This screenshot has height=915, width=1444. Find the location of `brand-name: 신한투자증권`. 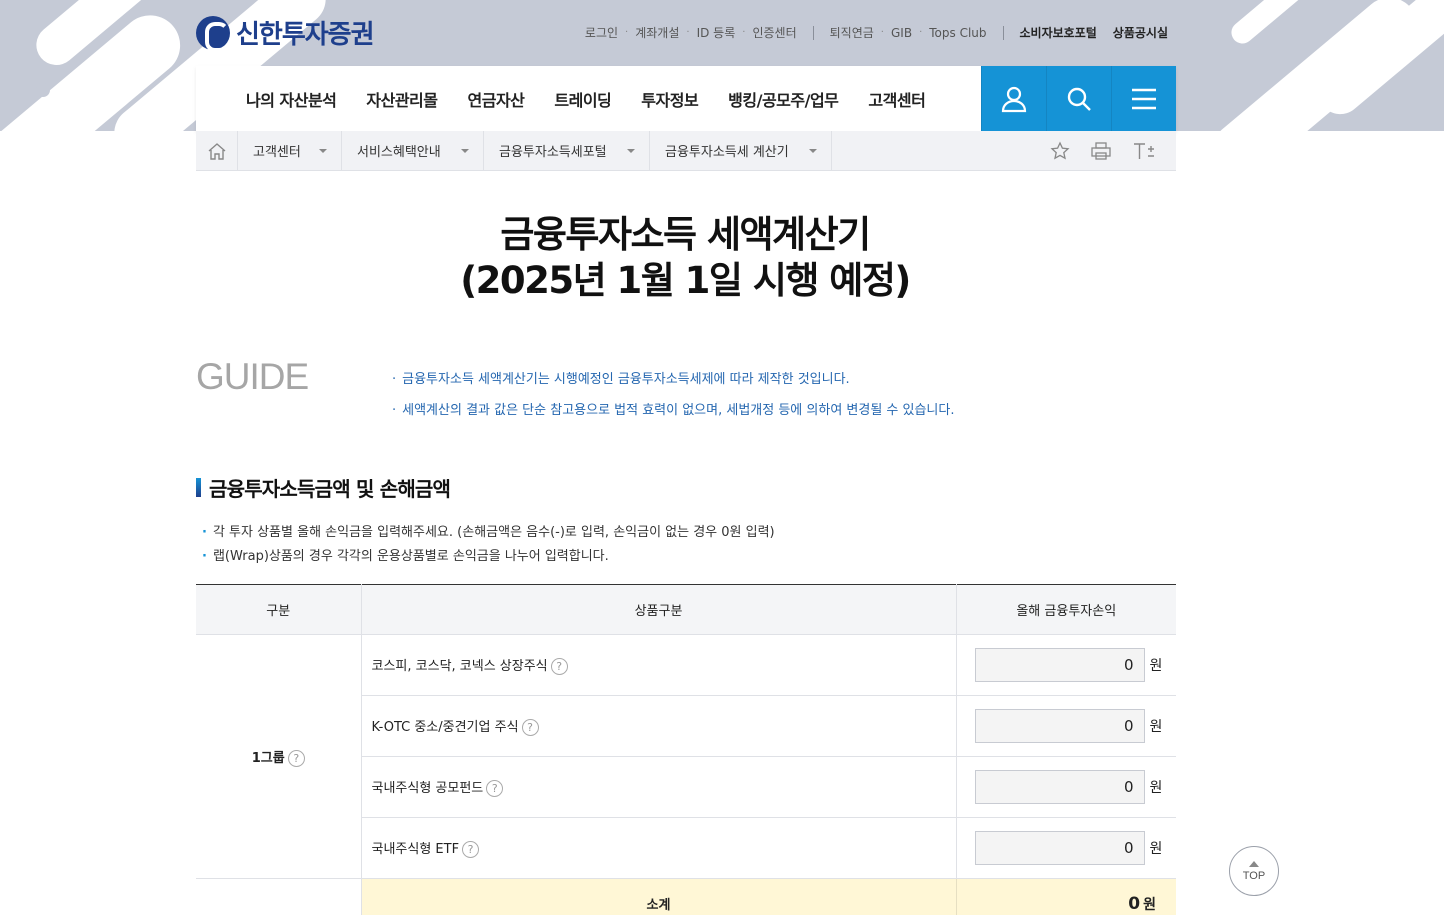

brand-name: 신한투자증권 is located at coordinates (305, 35).